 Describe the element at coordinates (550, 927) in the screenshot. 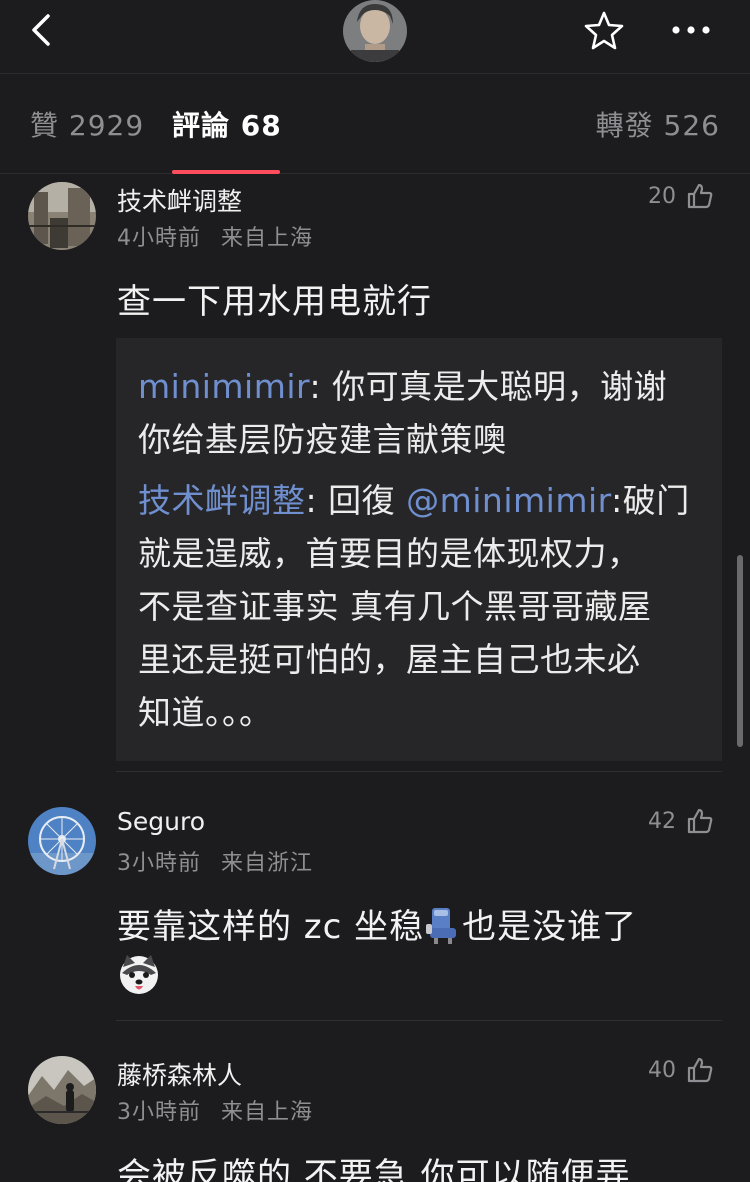

I see `comment-text-part: 也是没谁了` at that location.